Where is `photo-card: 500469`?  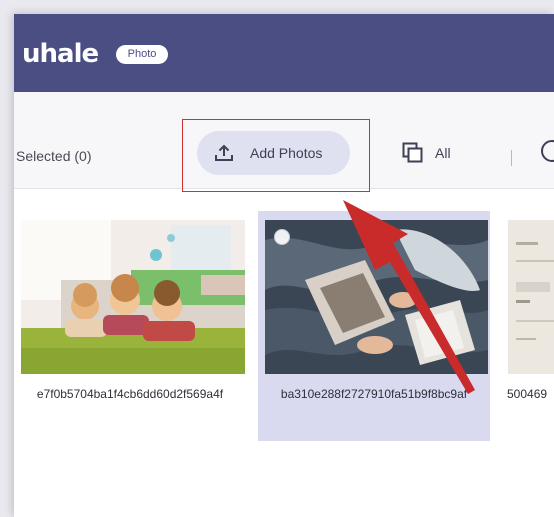 photo-card: 500469 is located at coordinates (528, 326).